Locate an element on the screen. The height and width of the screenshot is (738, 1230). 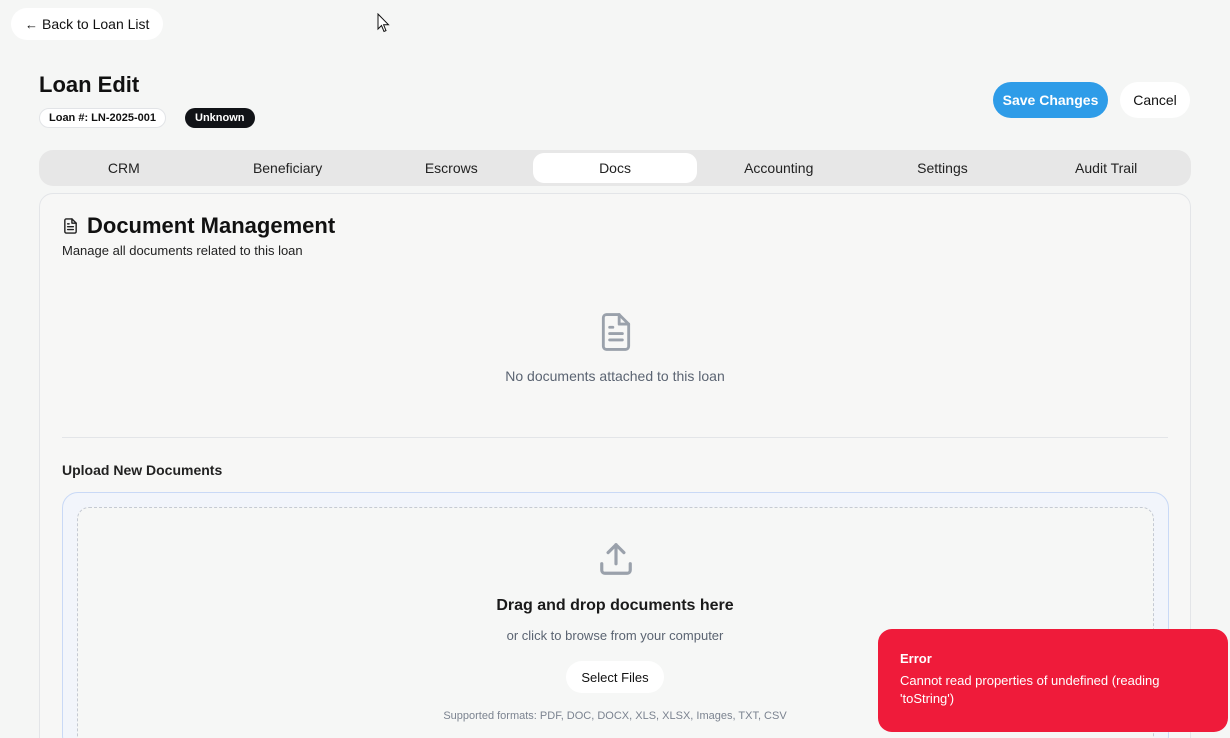
save-changes-button: Save Changes is located at coordinates (1050, 100).